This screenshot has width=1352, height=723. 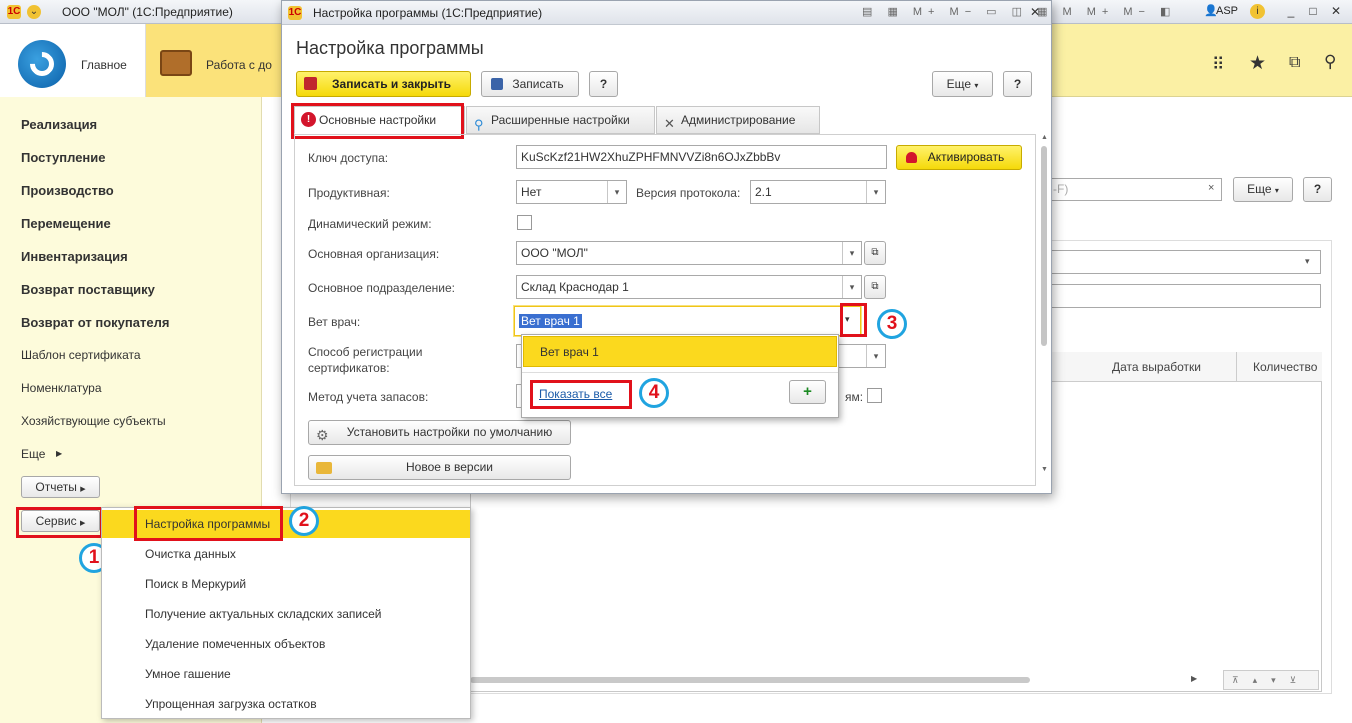 What do you see at coordinates (1259, 189) in the screenshot?
I see `background-more-label: Еще` at bounding box center [1259, 189].